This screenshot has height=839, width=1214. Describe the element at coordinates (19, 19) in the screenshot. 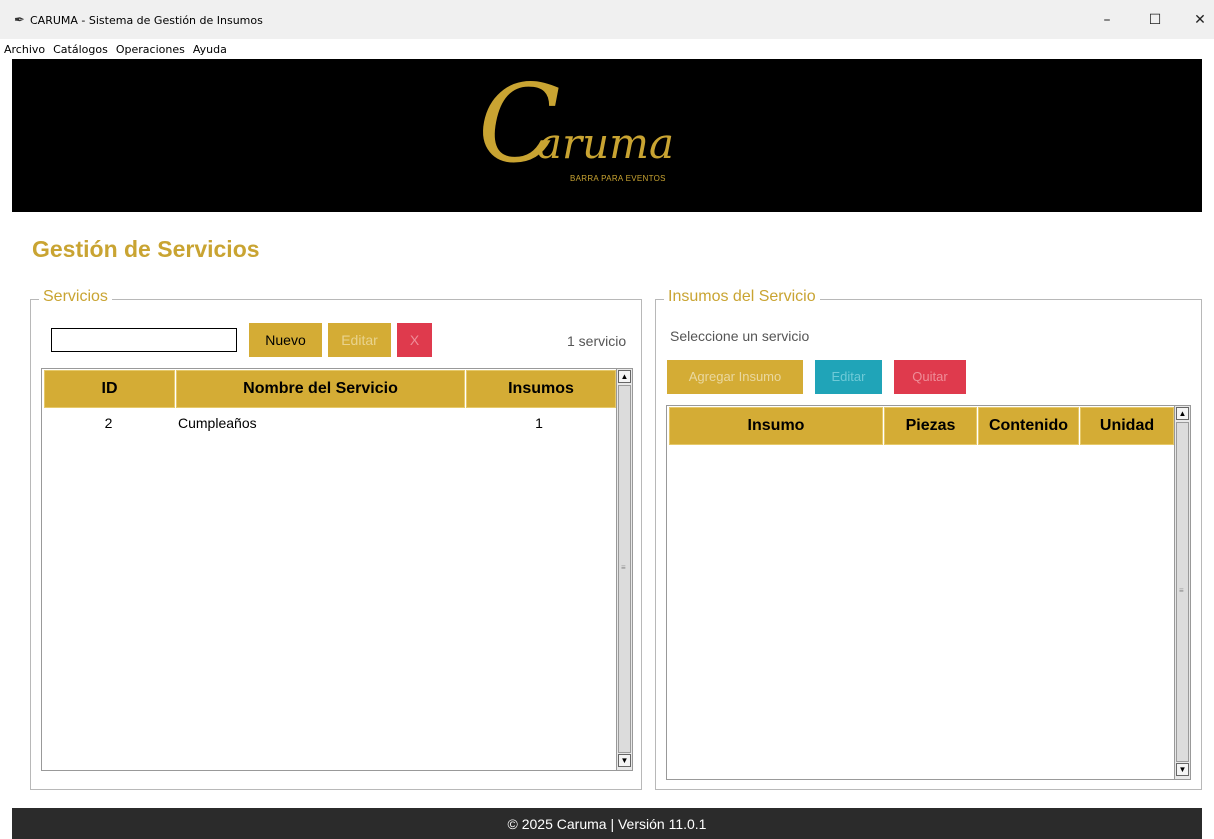

I see `feather-icon: ✒` at that location.